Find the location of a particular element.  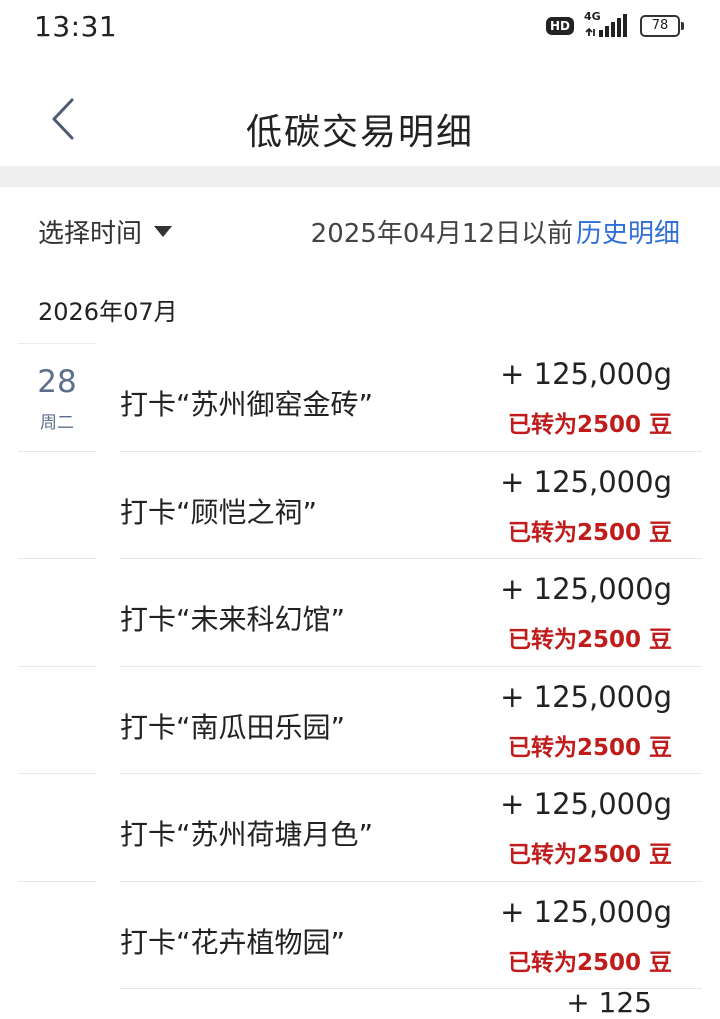

record-row: 打卡“南瓜田乐园” + 125,000g 已转为2500 豆 is located at coordinates (360, 720).